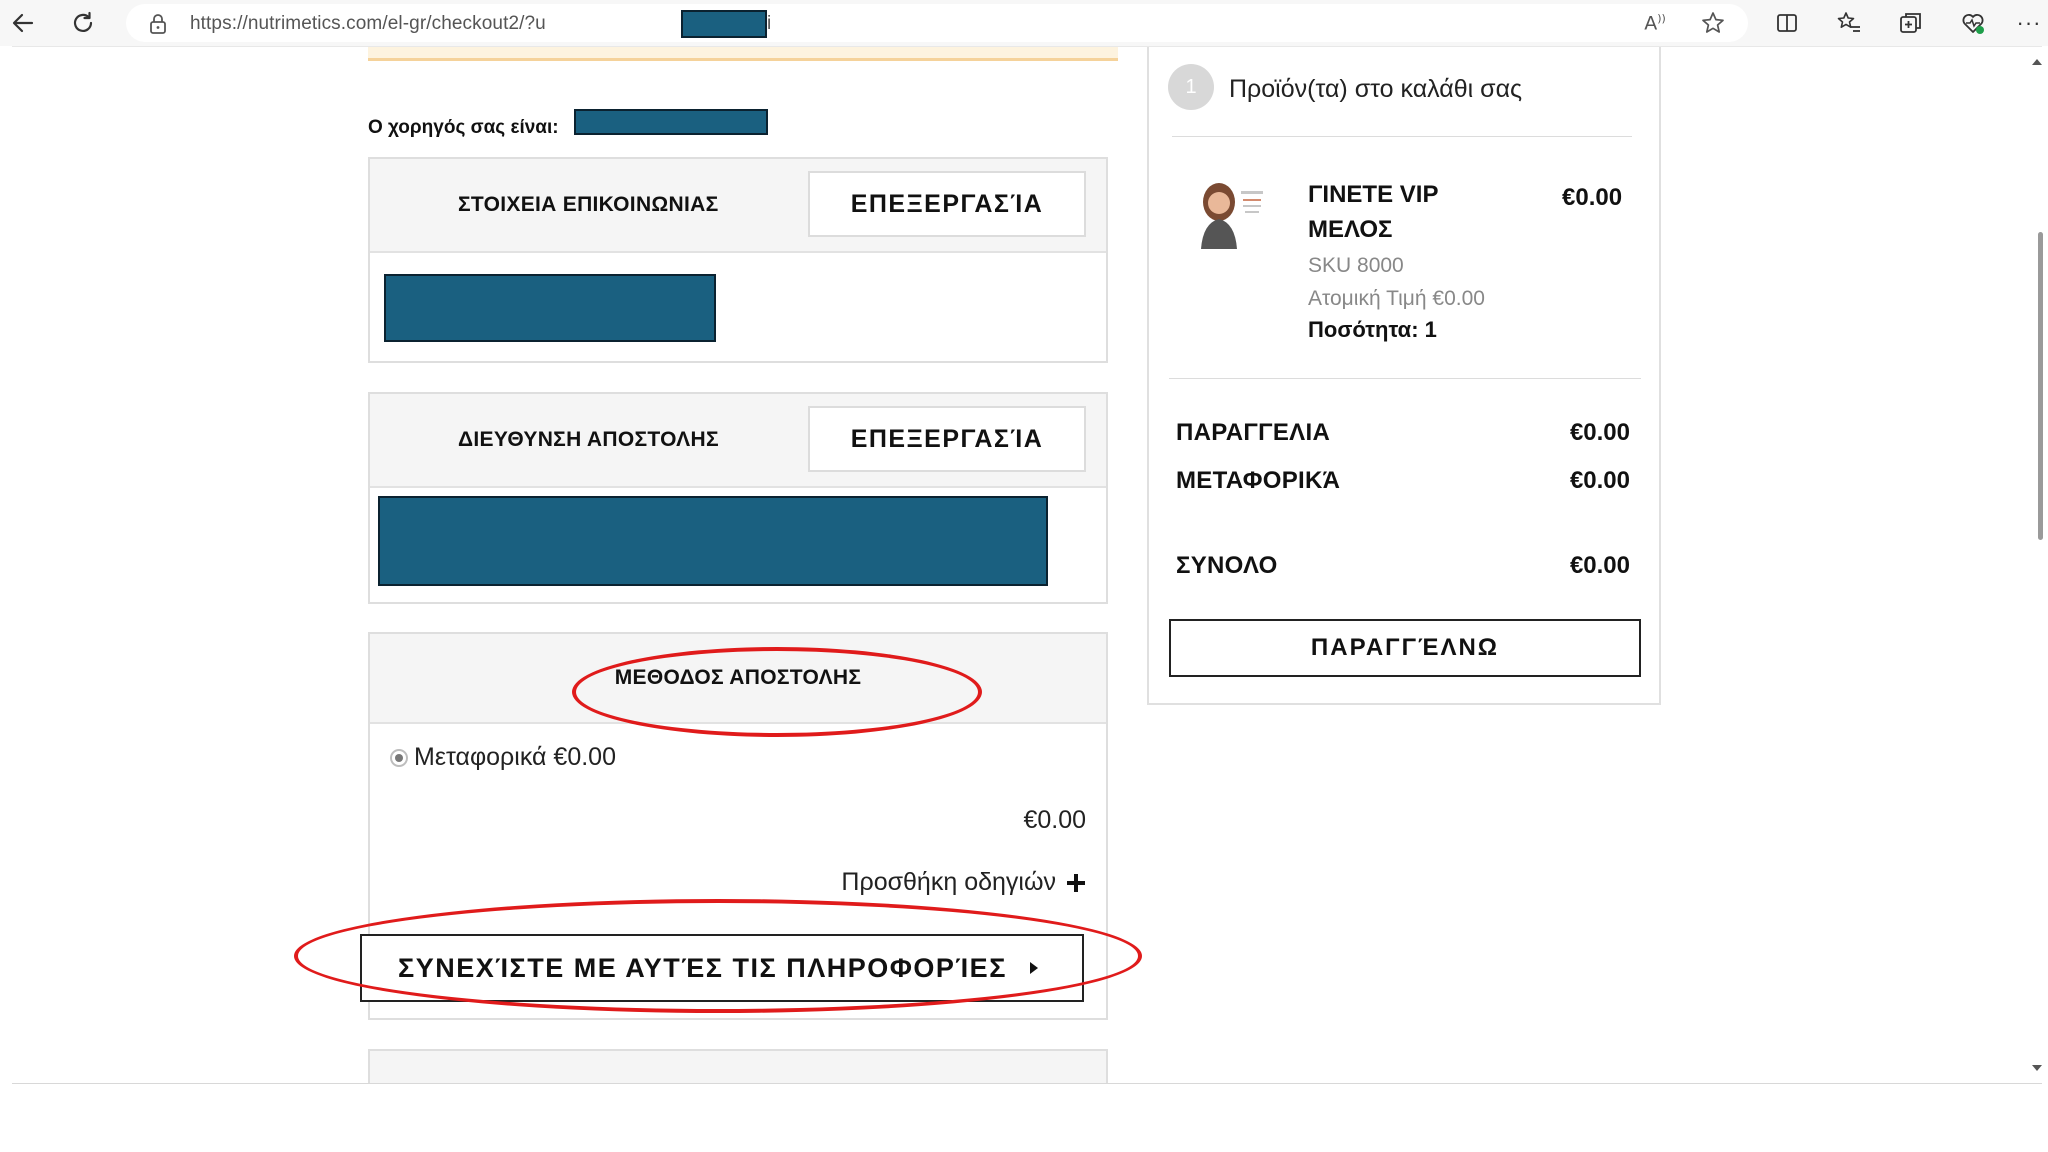  I want to click on collections-icon, so click(1910, 23).